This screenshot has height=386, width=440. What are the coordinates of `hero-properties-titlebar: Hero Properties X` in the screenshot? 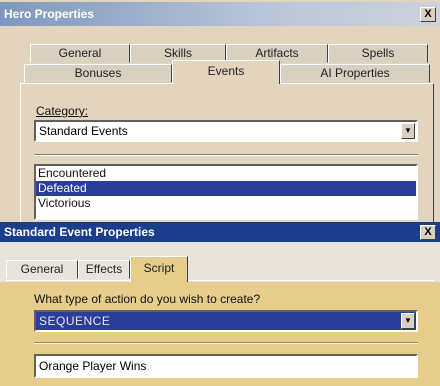 It's located at (220, 14).